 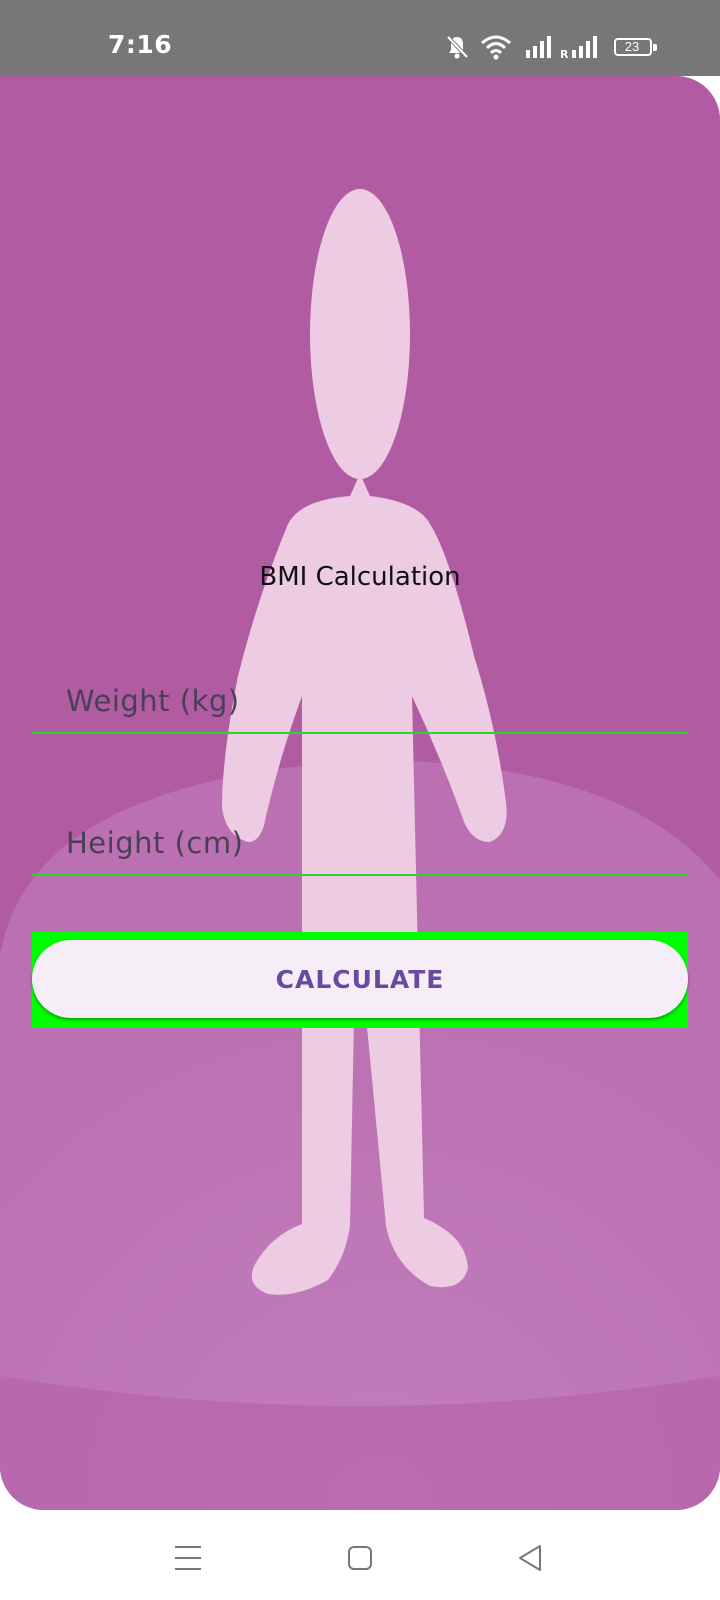 What do you see at coordinates (578, 48) in the screenshot?
I see `roaming-signal-icon: R` at bounding box center [578, 48].